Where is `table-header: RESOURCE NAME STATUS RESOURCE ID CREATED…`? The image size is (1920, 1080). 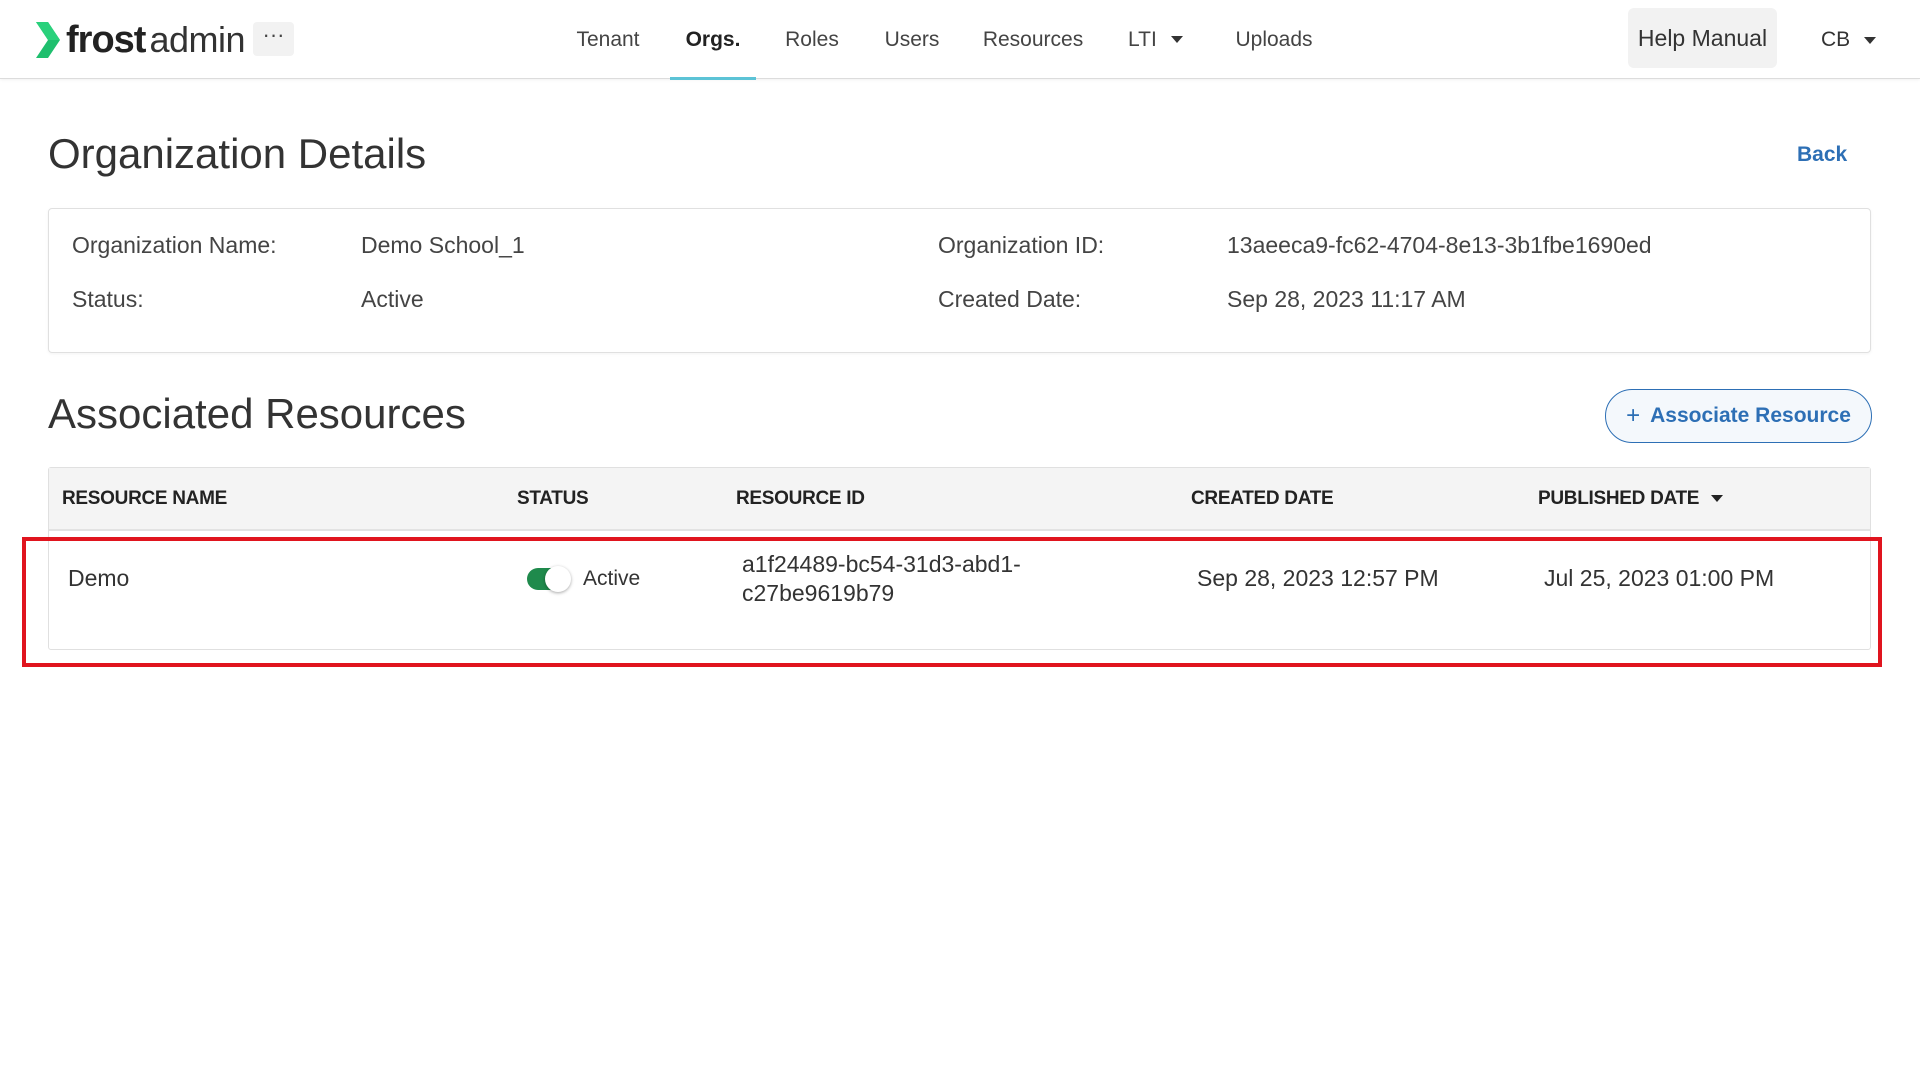
table-header: RESOURCE NAME STATUS RESOURCE ID CREATED… is located at coordinates (959, 499).